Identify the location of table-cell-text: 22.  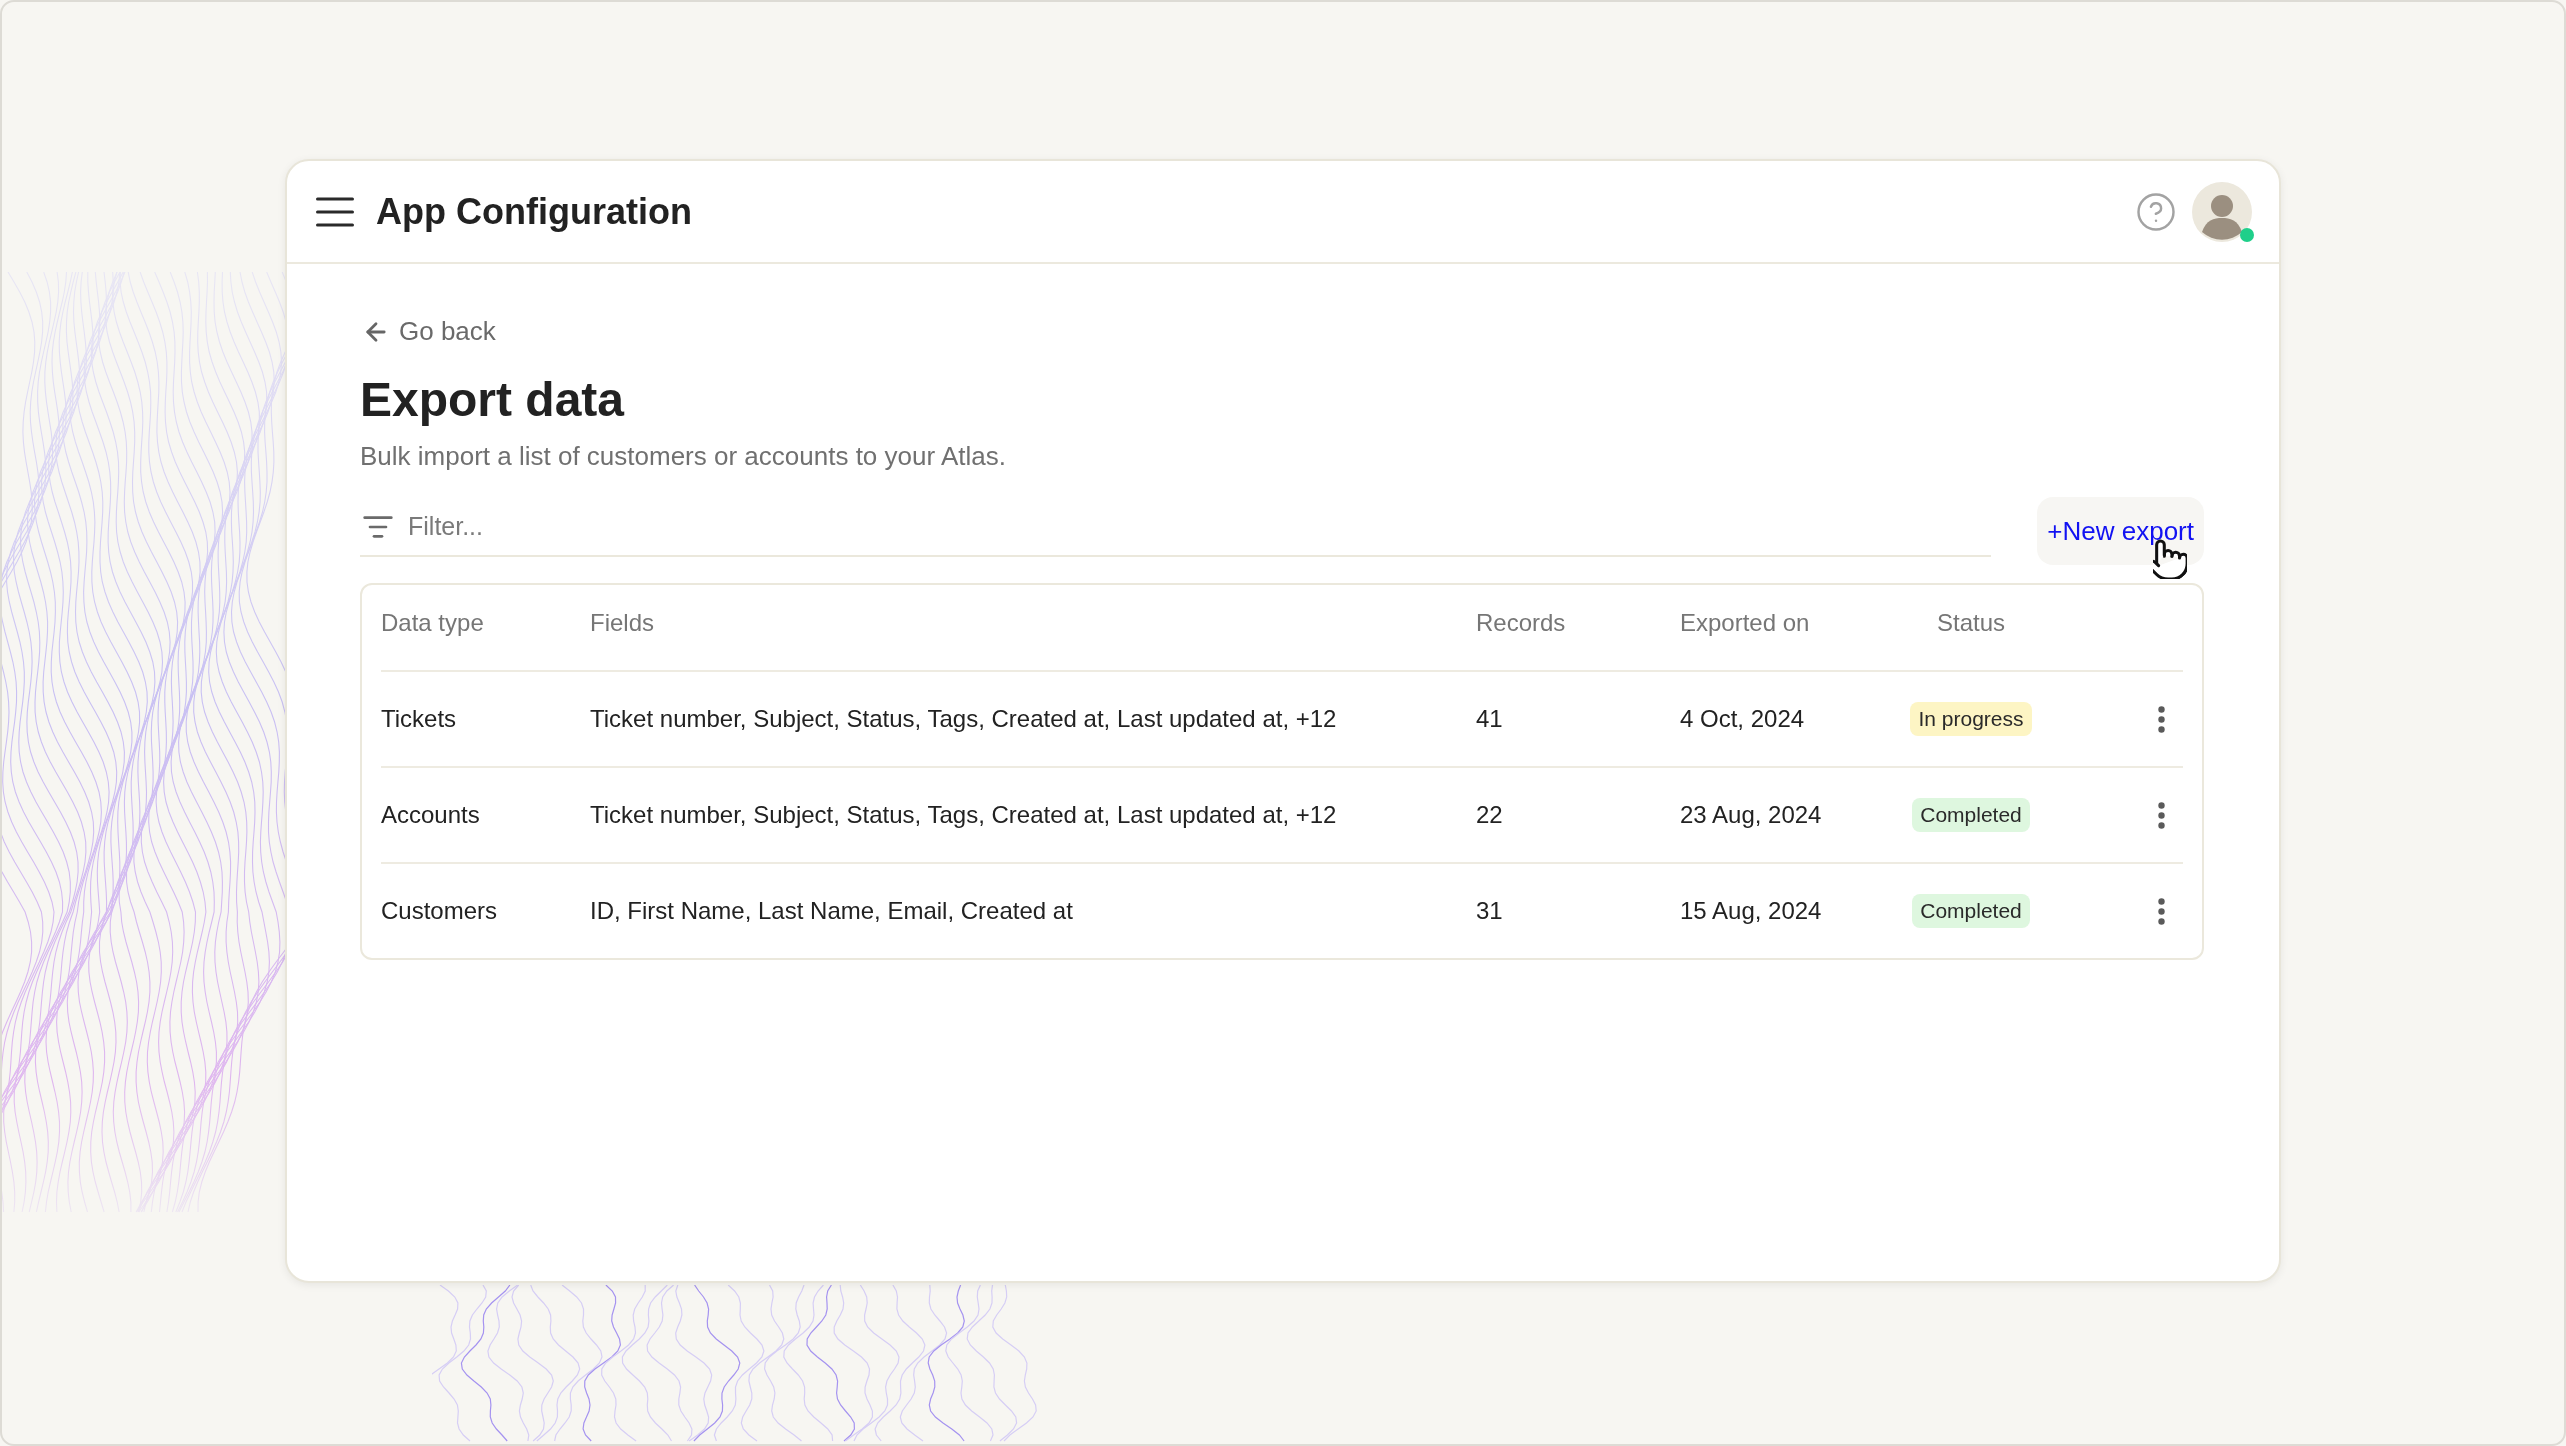
(1490, 815).